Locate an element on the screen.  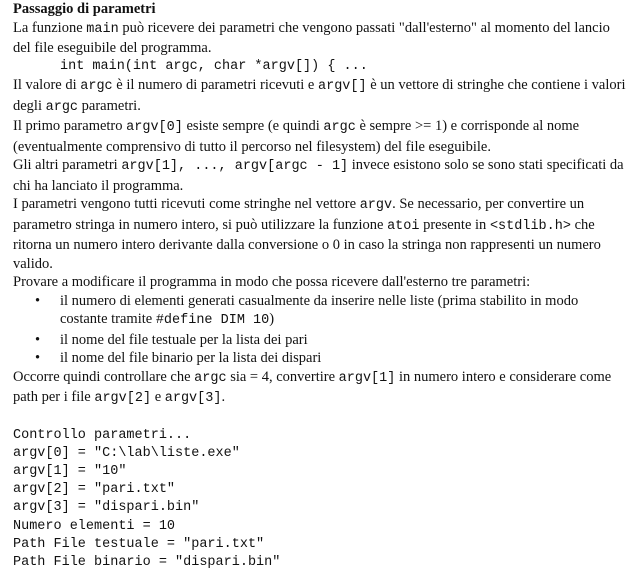
text-run: Il valore di is located at coordinates (46, 85).